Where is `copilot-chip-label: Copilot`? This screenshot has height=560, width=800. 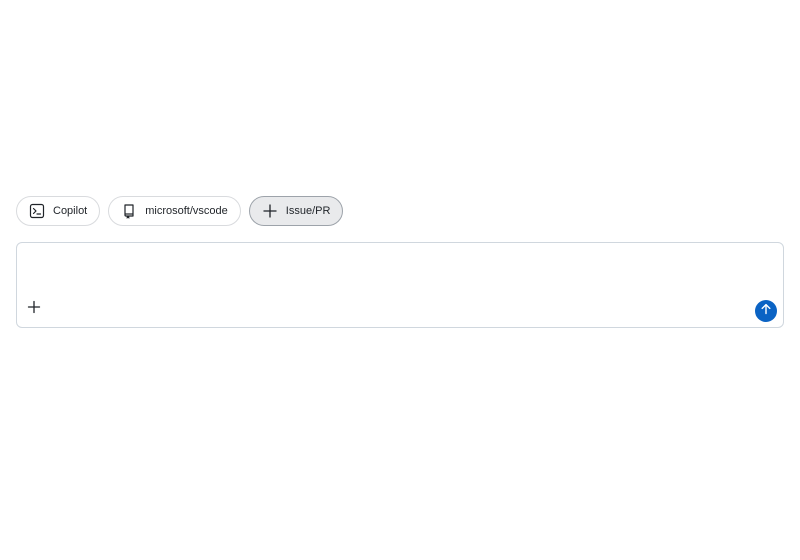
copilot-chip-label: Copilot is located at coordinates (70, 211).